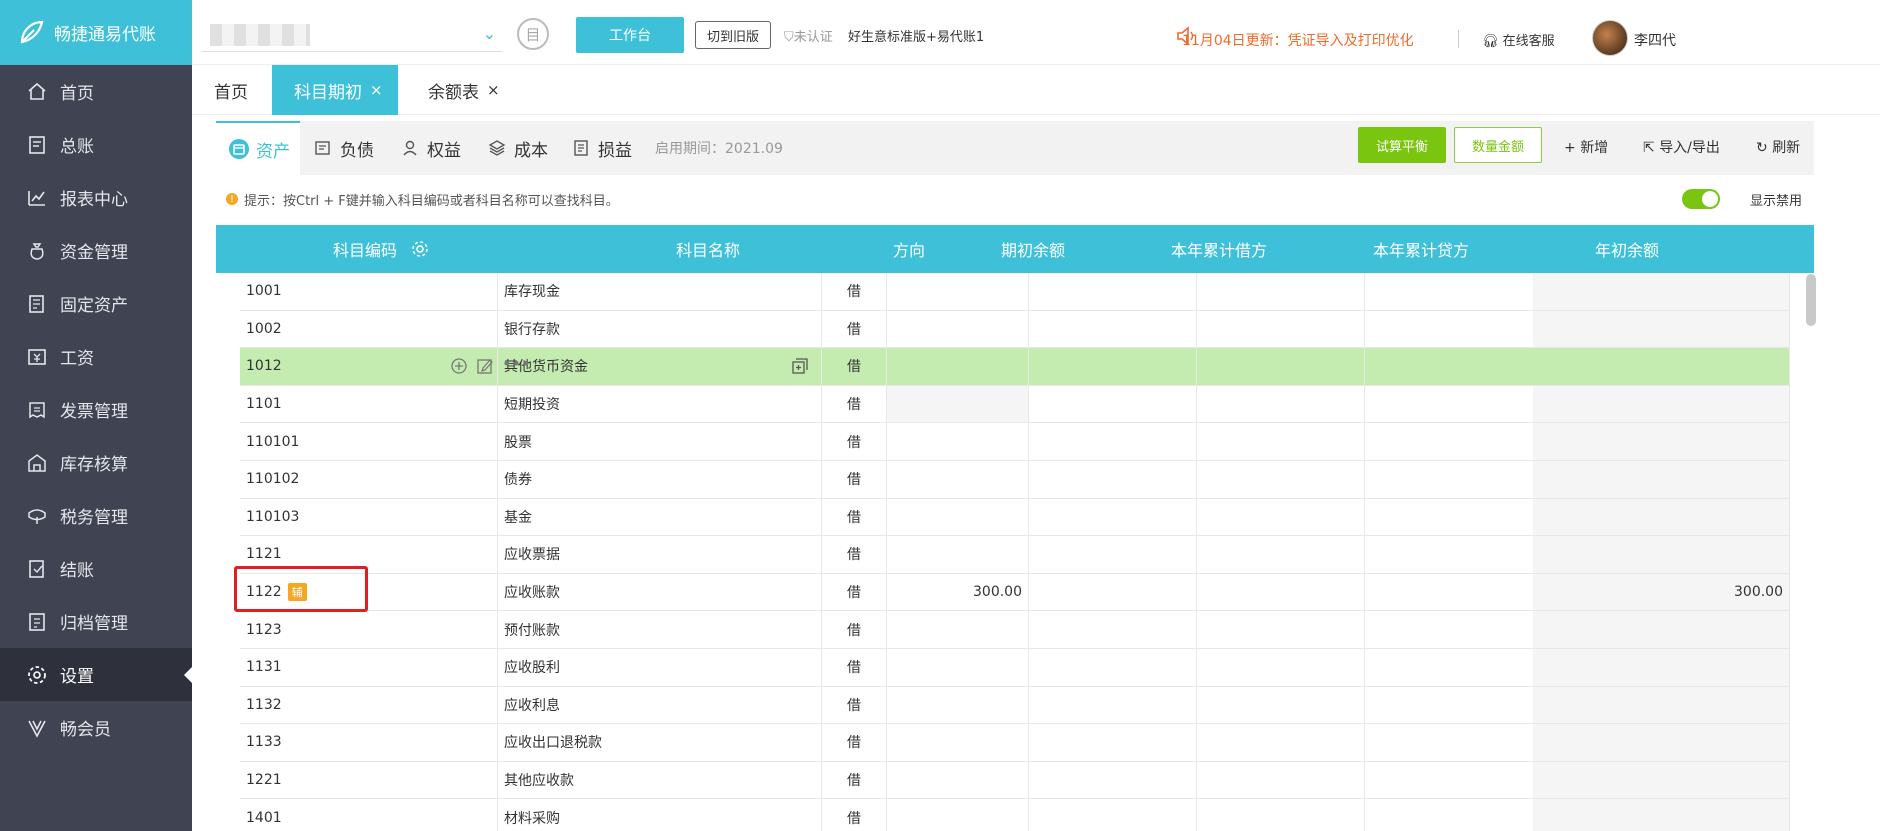 The width and height of the screenshot is (1880, 831). I want to click on copy-add-icon, so click(800, 368).